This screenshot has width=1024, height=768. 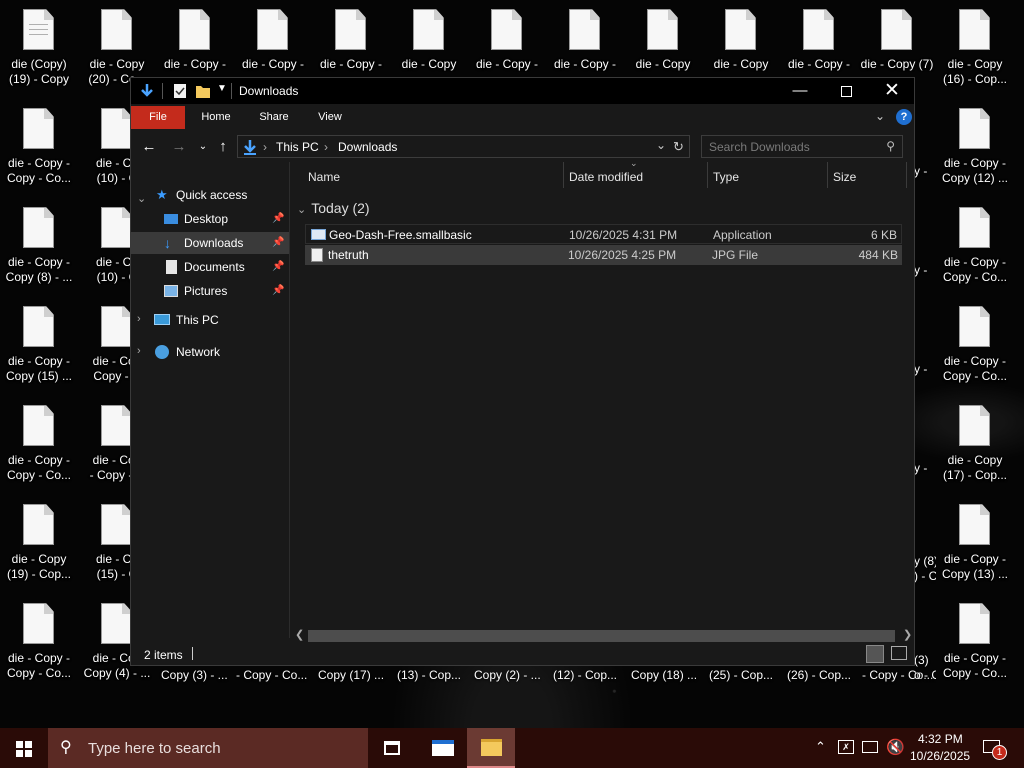 What do you see at coordinates (904, 117) in the screenshot?
I see `help-icon: ?` at bounding box center [904, 117].